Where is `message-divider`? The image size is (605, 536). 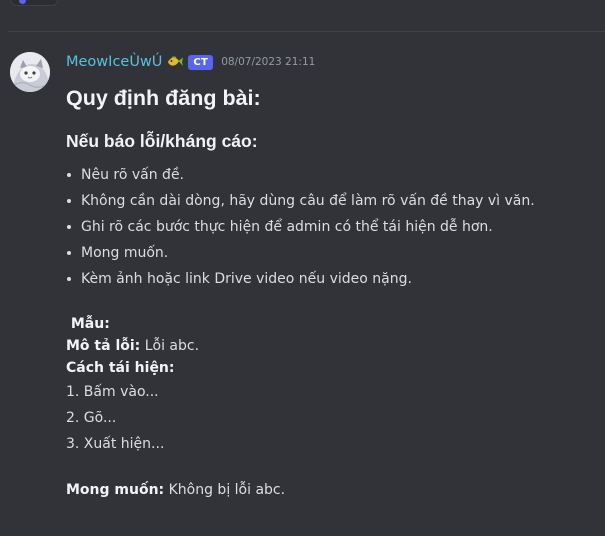
message-divider is located at coordinates (306, 31).